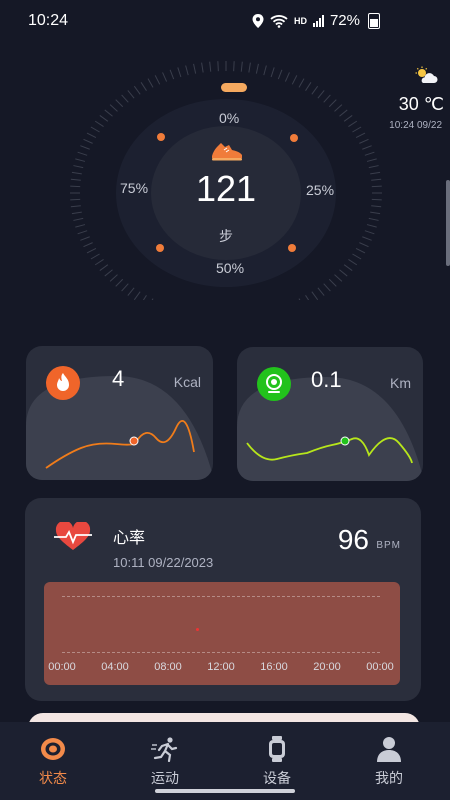 This screenshot has width=450, height=800. I want to click on distance-value: 0.1, so click(326, 379).